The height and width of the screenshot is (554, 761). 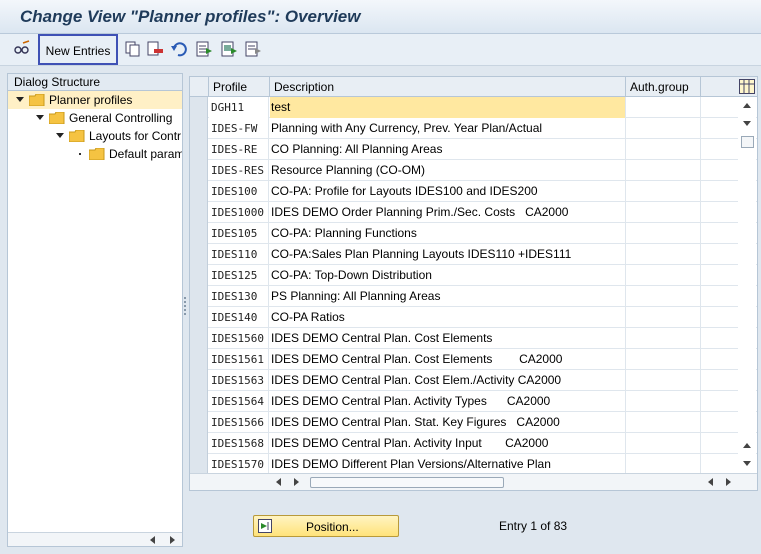 I want to click on column-header-profile: Profile, so click(x=239, y=87).